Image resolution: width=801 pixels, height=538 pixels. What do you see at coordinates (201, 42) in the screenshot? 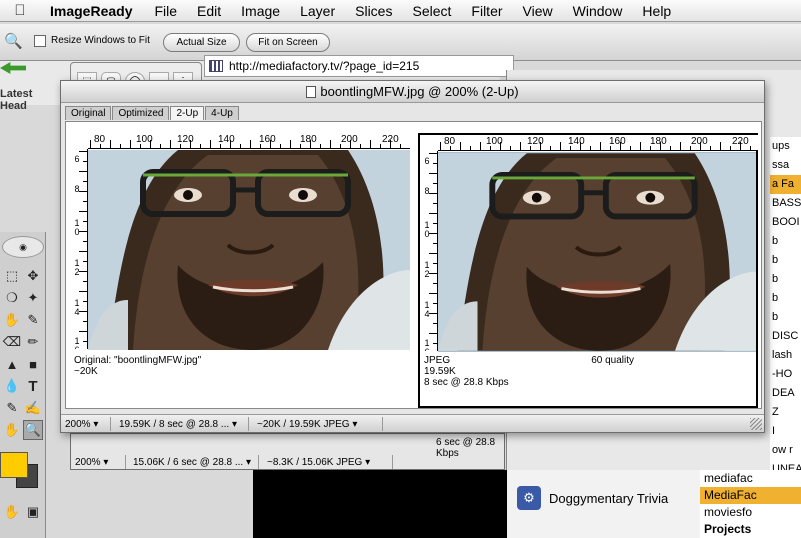
I see `actual-size-button: Actual Size` at bounding box center [201, 42].